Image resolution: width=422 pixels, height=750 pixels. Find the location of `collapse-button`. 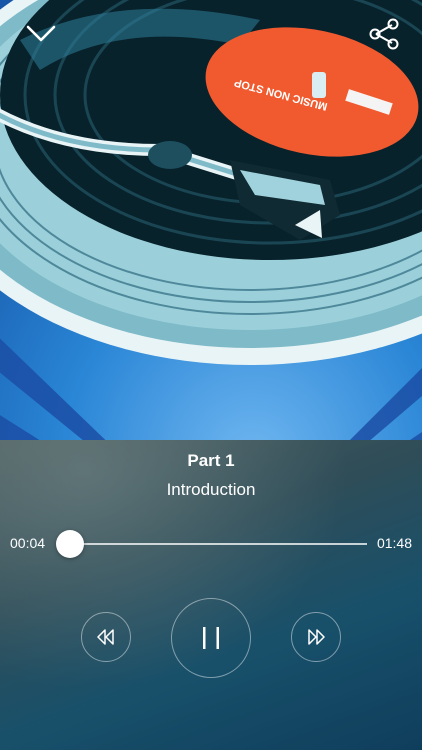

collapse-button is located at coordinates (41, 34).